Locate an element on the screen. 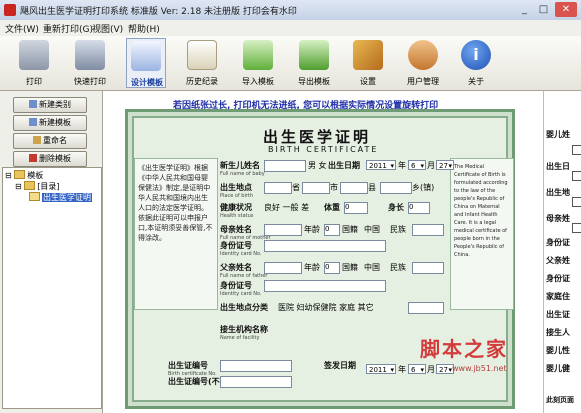 This screenshot has width=581, height=413. dob-year-select: 2011 is located at coordinates (381, 165).